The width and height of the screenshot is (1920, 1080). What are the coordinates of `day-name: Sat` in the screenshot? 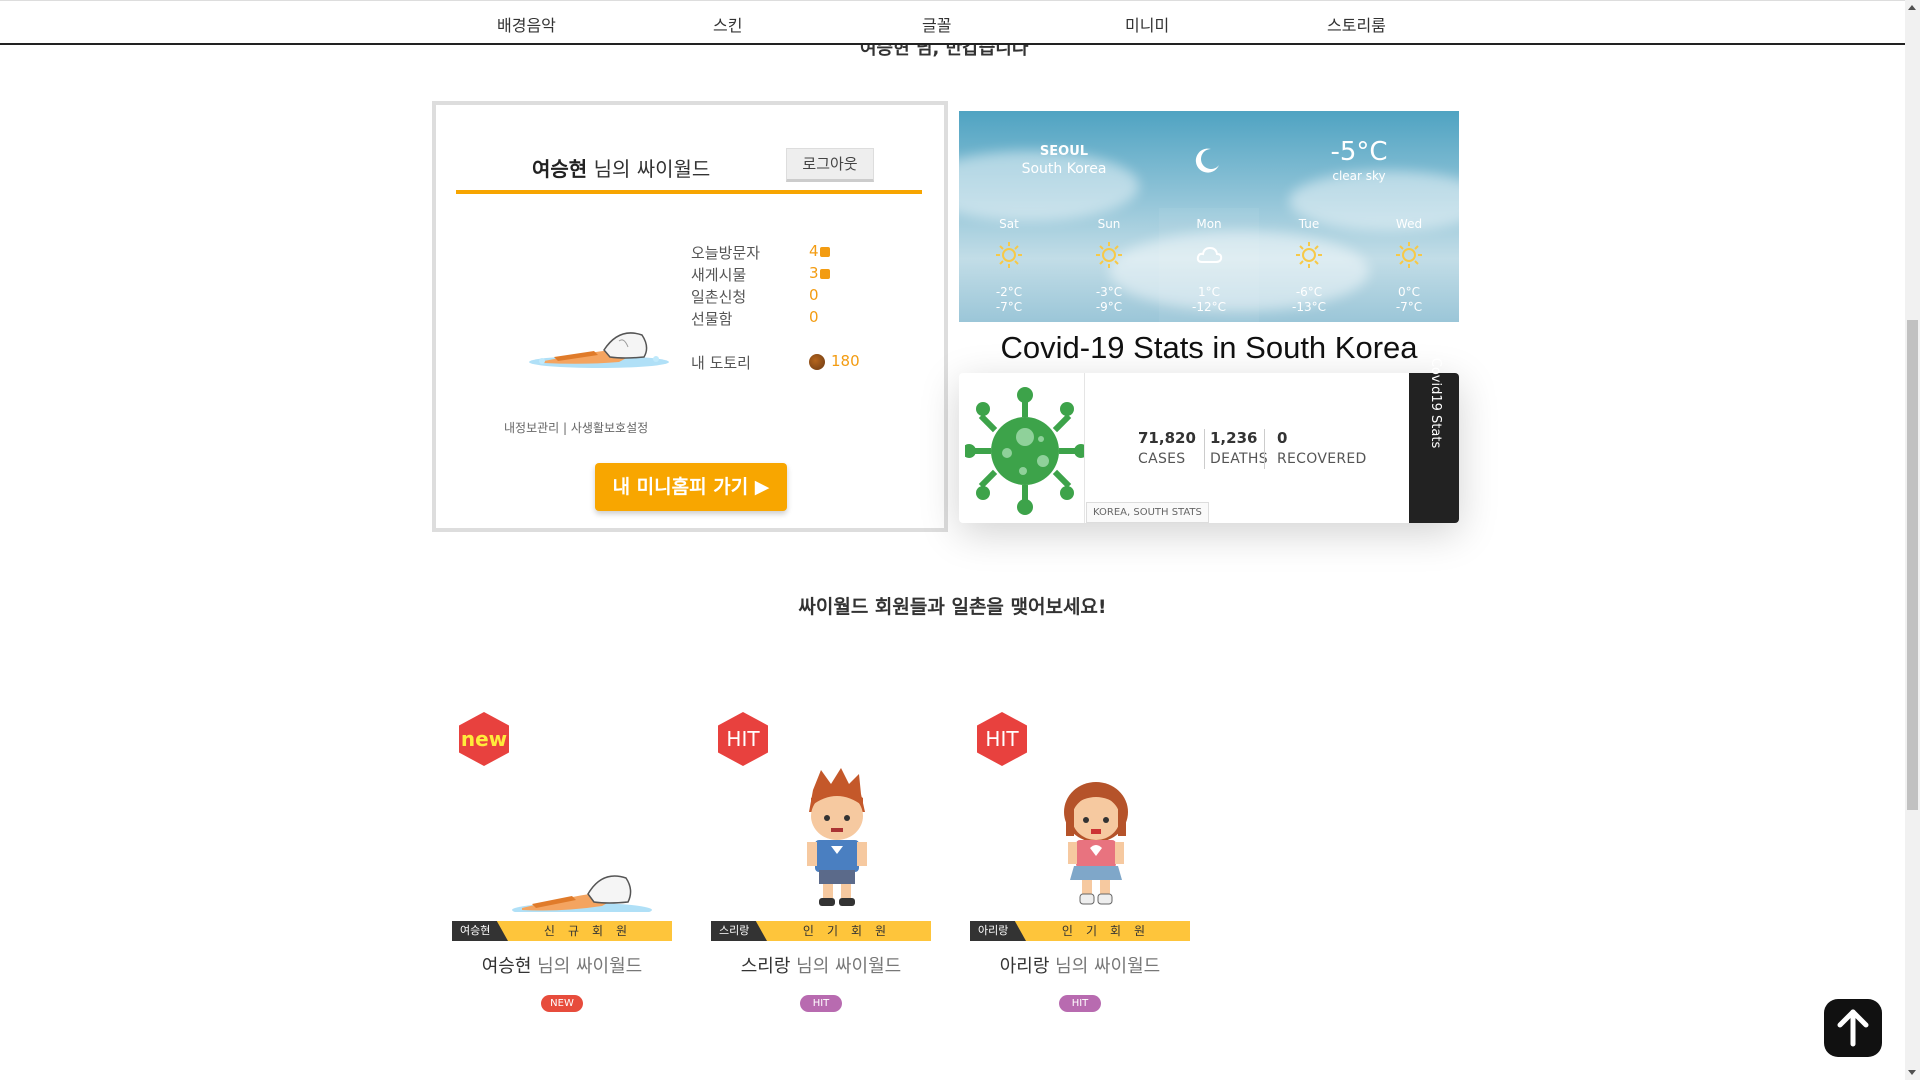 It's located at (1009, 224).